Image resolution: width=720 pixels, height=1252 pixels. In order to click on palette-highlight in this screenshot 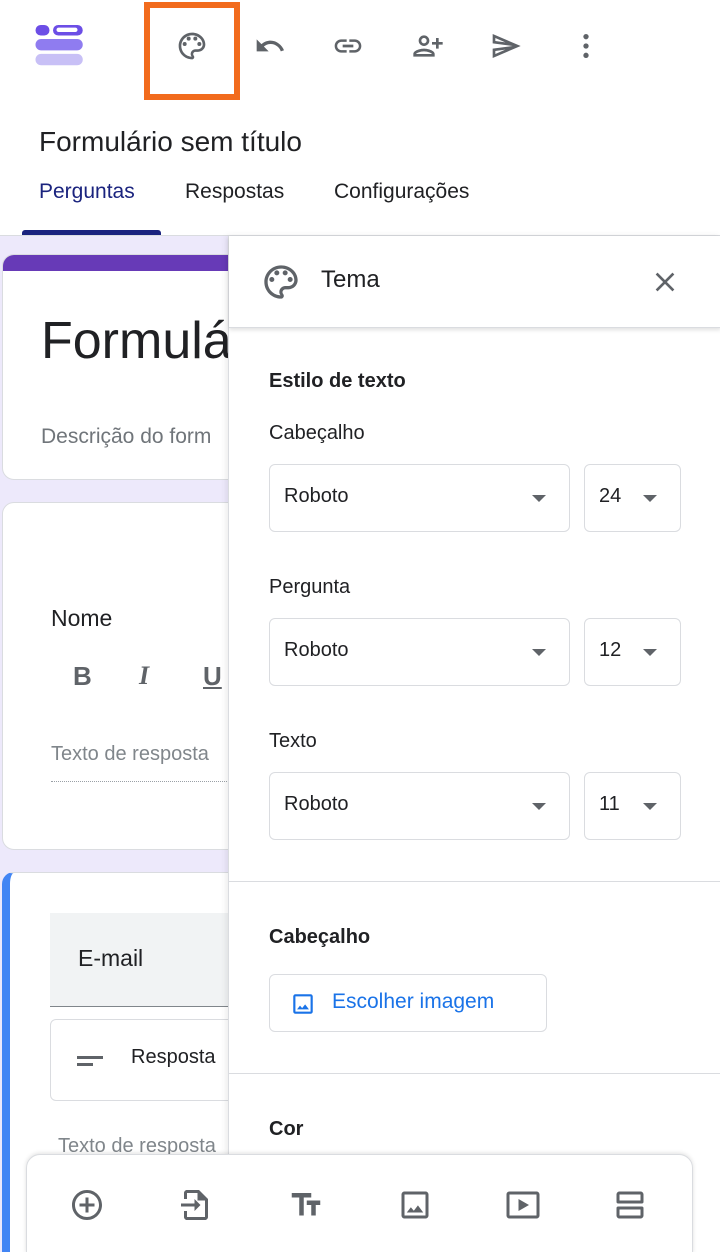, I will do `click(192, 51)`.